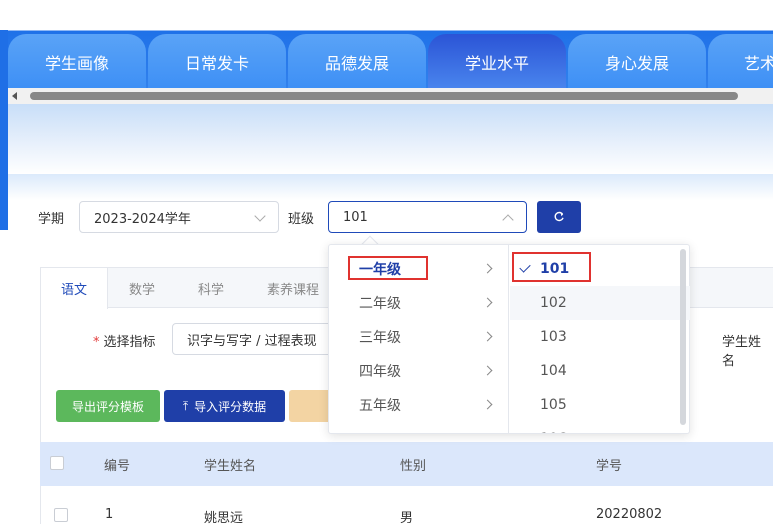  What do you see at coordinates (384, 96) in the screenshot?
I see `scroll-thumb` at bounding box center [384, 96].